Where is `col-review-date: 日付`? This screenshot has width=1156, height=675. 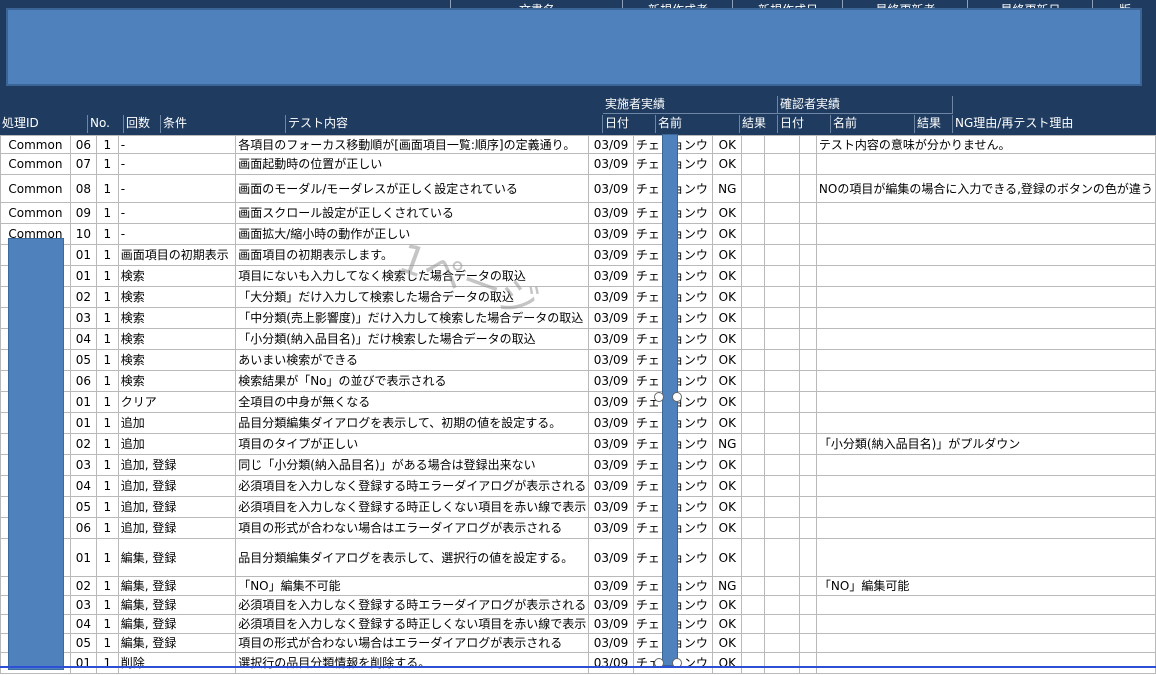
col-review-date: 日付 is located at coordinates (804, 124).